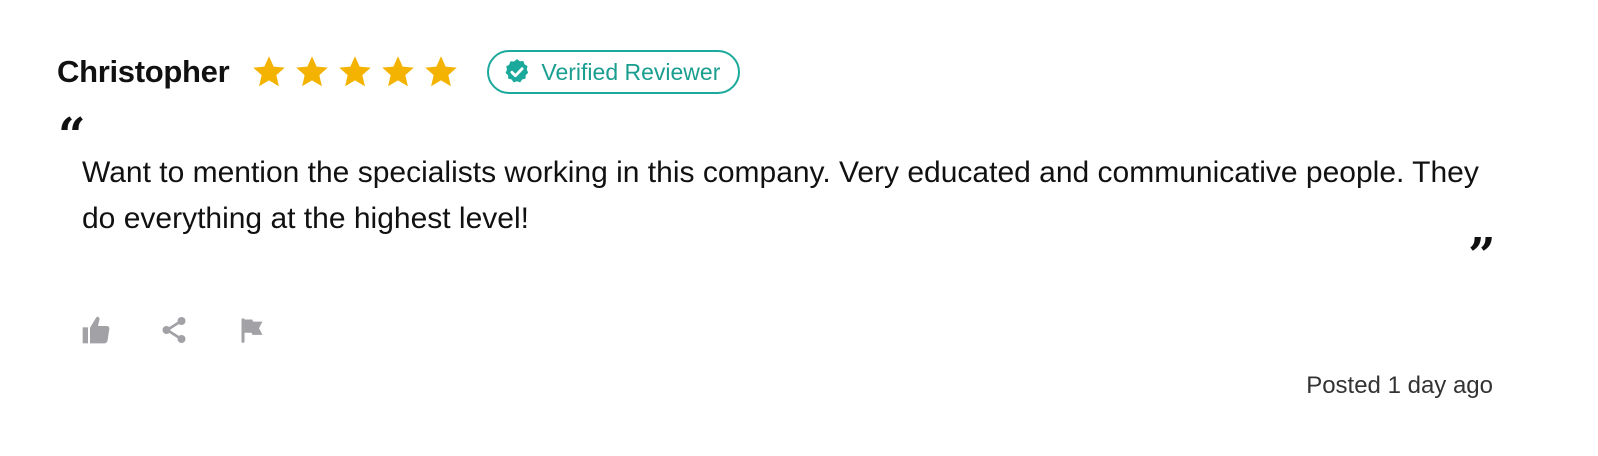  I want to click on close-quote-mark: ”, so click(1482, 256).